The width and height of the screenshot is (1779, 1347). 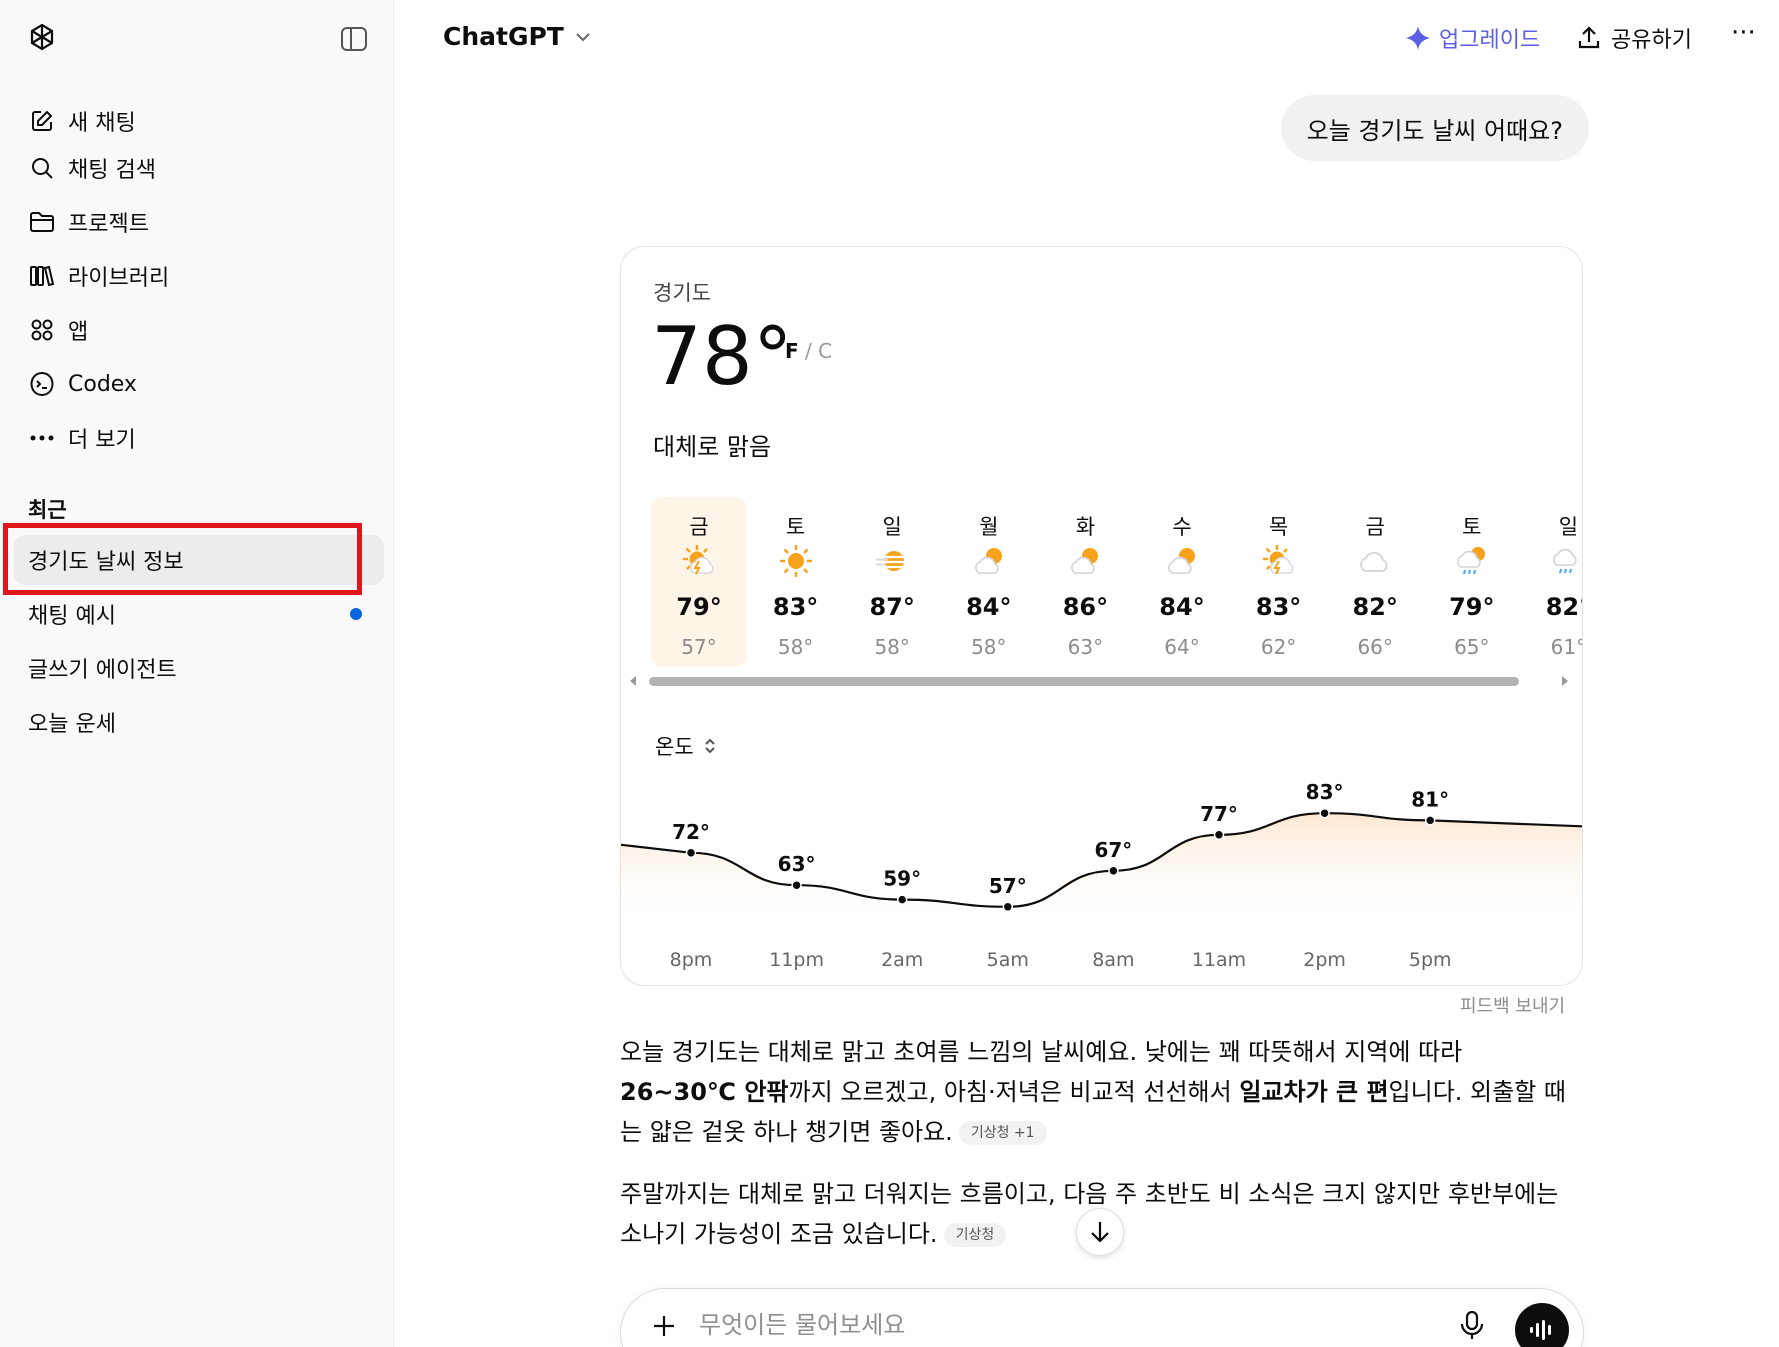 What do you see at coordinates (42, 38) in the screenshot?
I see `openai-logo-icon` at bounding box center [42, 38].